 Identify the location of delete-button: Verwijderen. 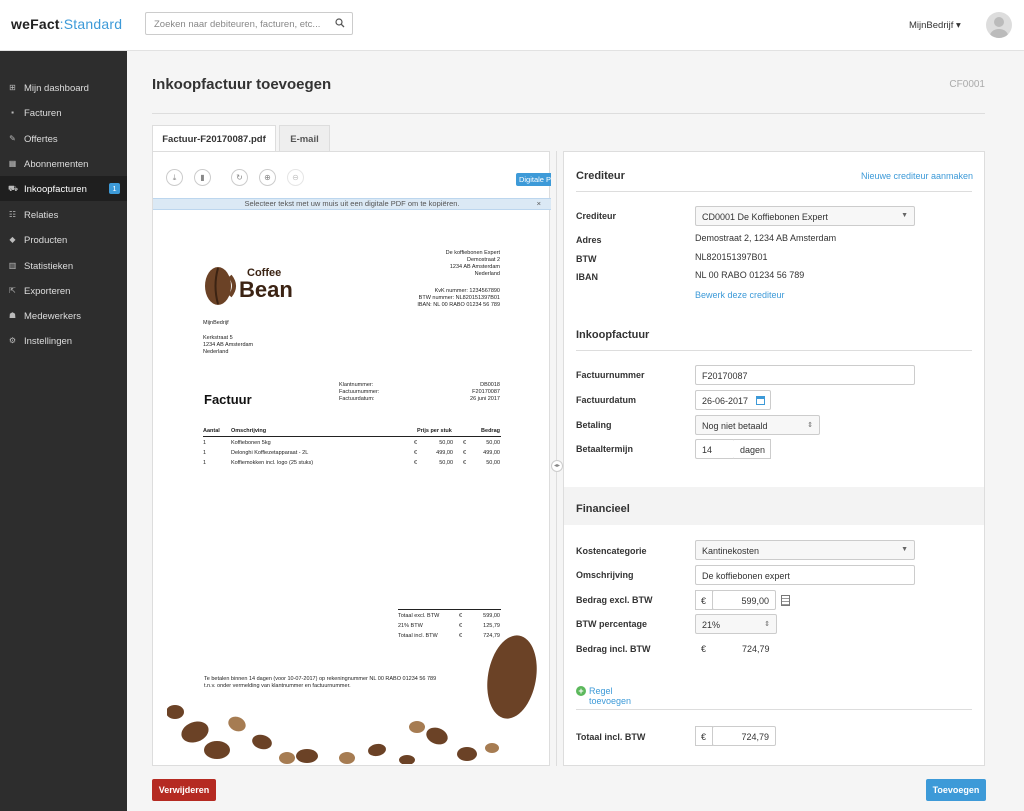
(184, 790).